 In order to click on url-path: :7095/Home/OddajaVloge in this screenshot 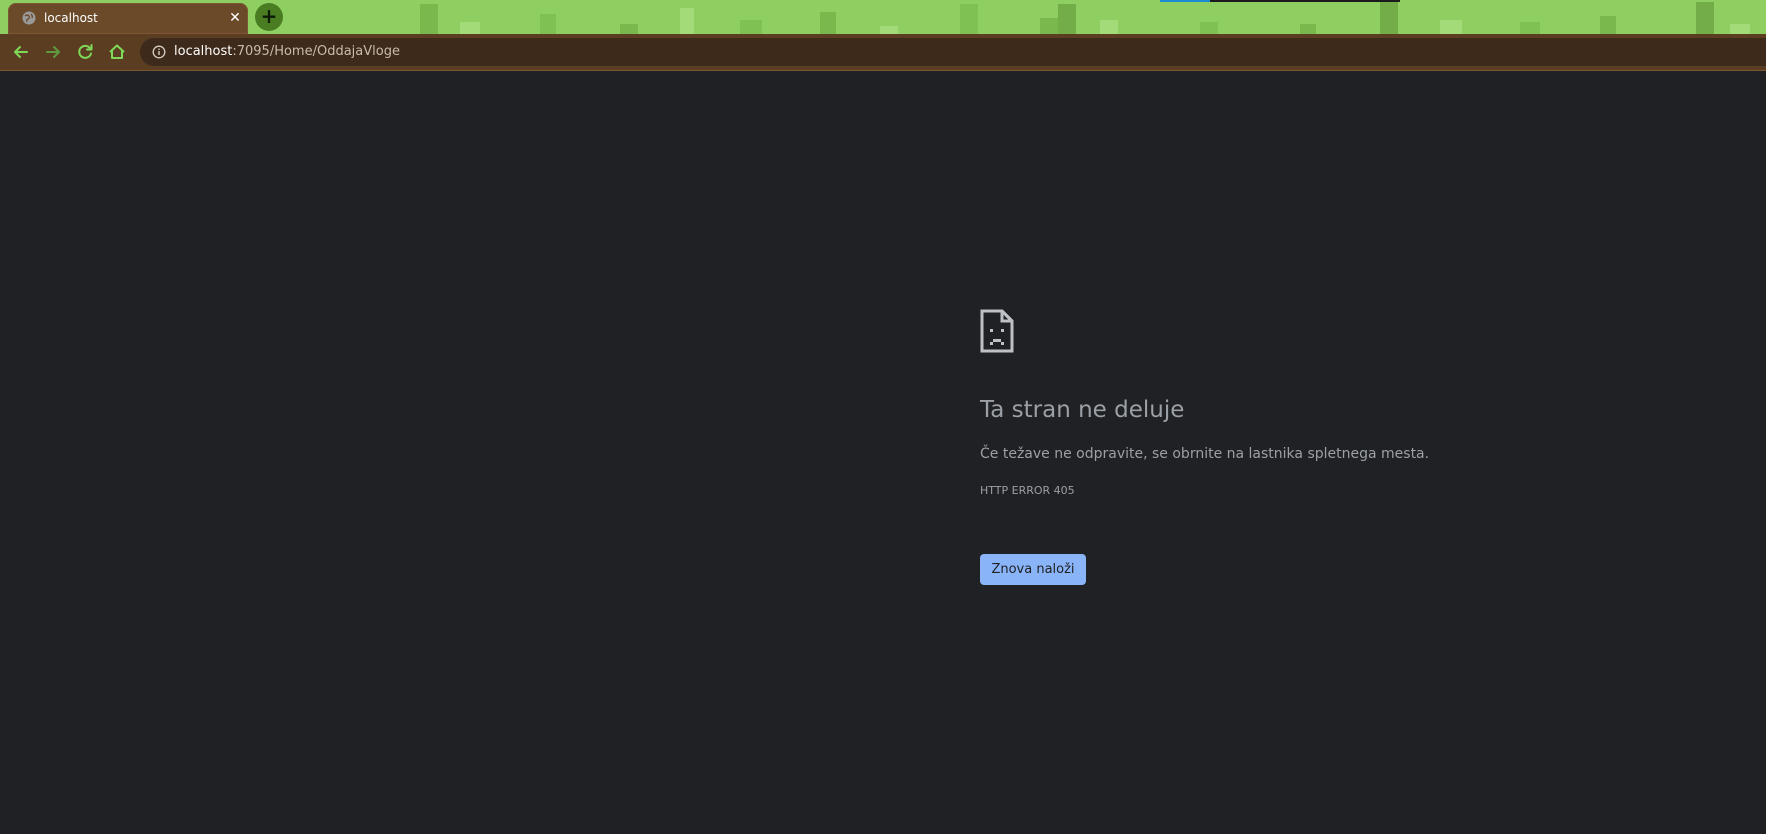, I will do `click(316, 51)`.